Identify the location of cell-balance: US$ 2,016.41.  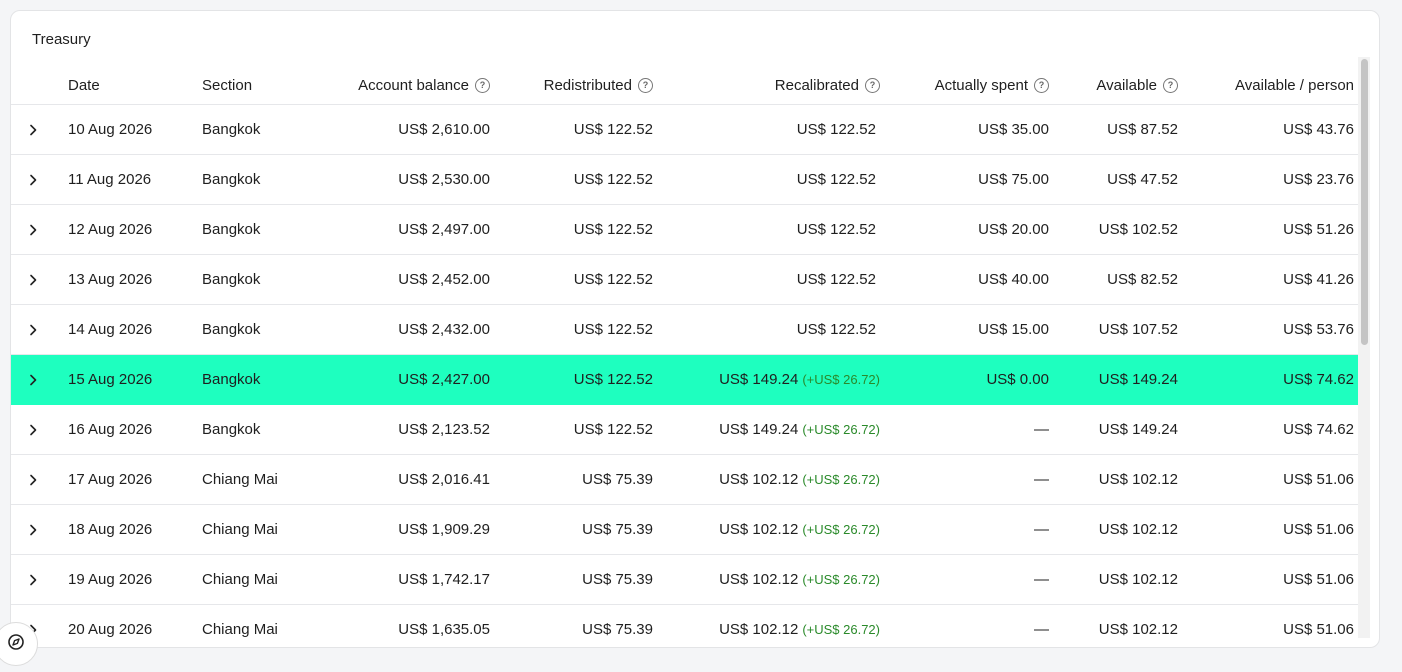
(444, 479).